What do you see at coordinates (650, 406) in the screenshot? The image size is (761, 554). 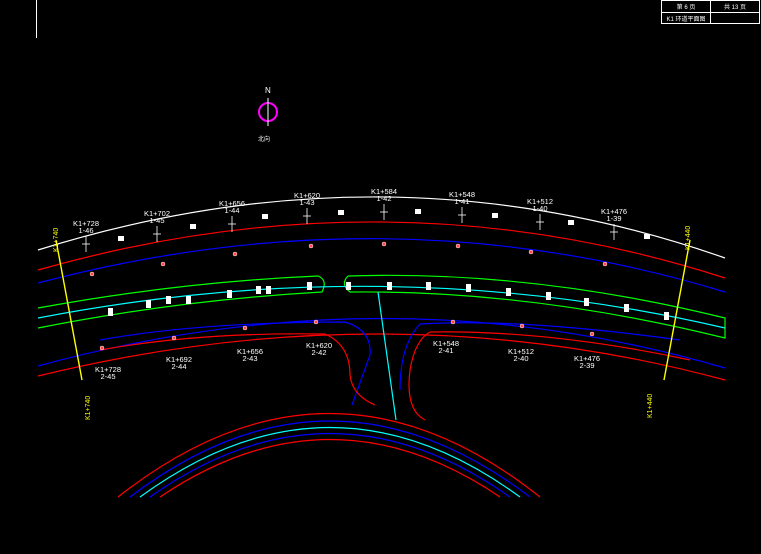 I see `boundary-label-right-bottom: K1+440` at bounding box center [650, 406].